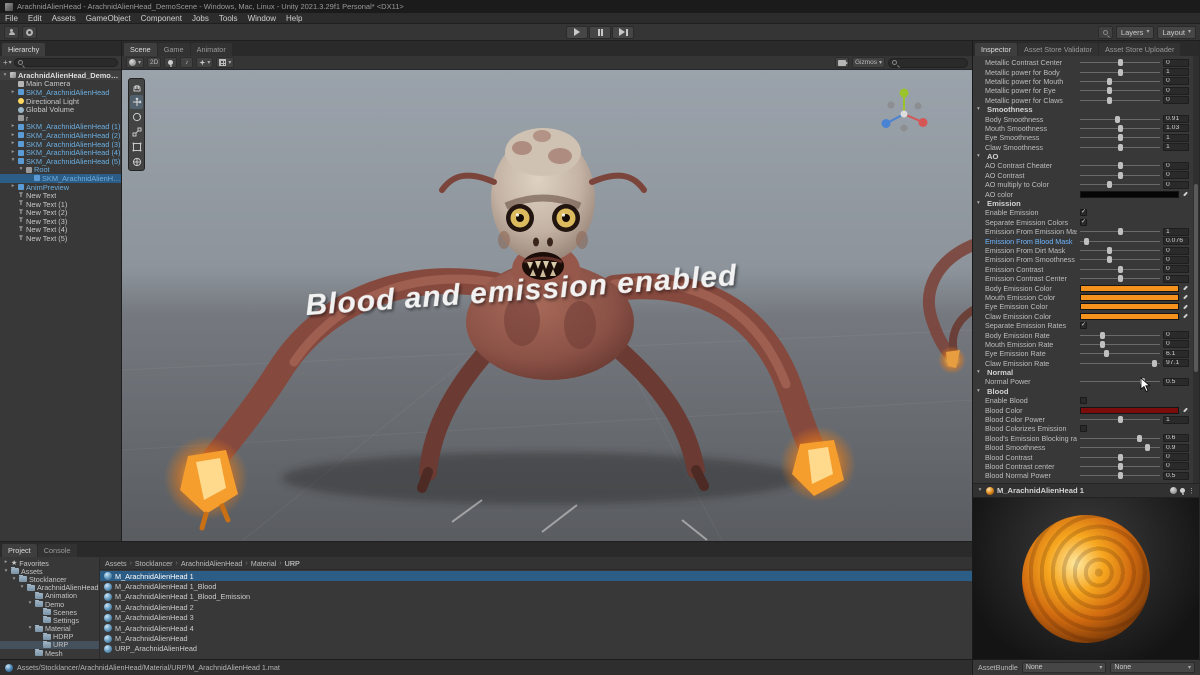 The image size is (1200, 675). What do you see at coordinates (262, 18) in the screenshot?
I see `menu-item-window: Window` at bounding box center [262, 18].